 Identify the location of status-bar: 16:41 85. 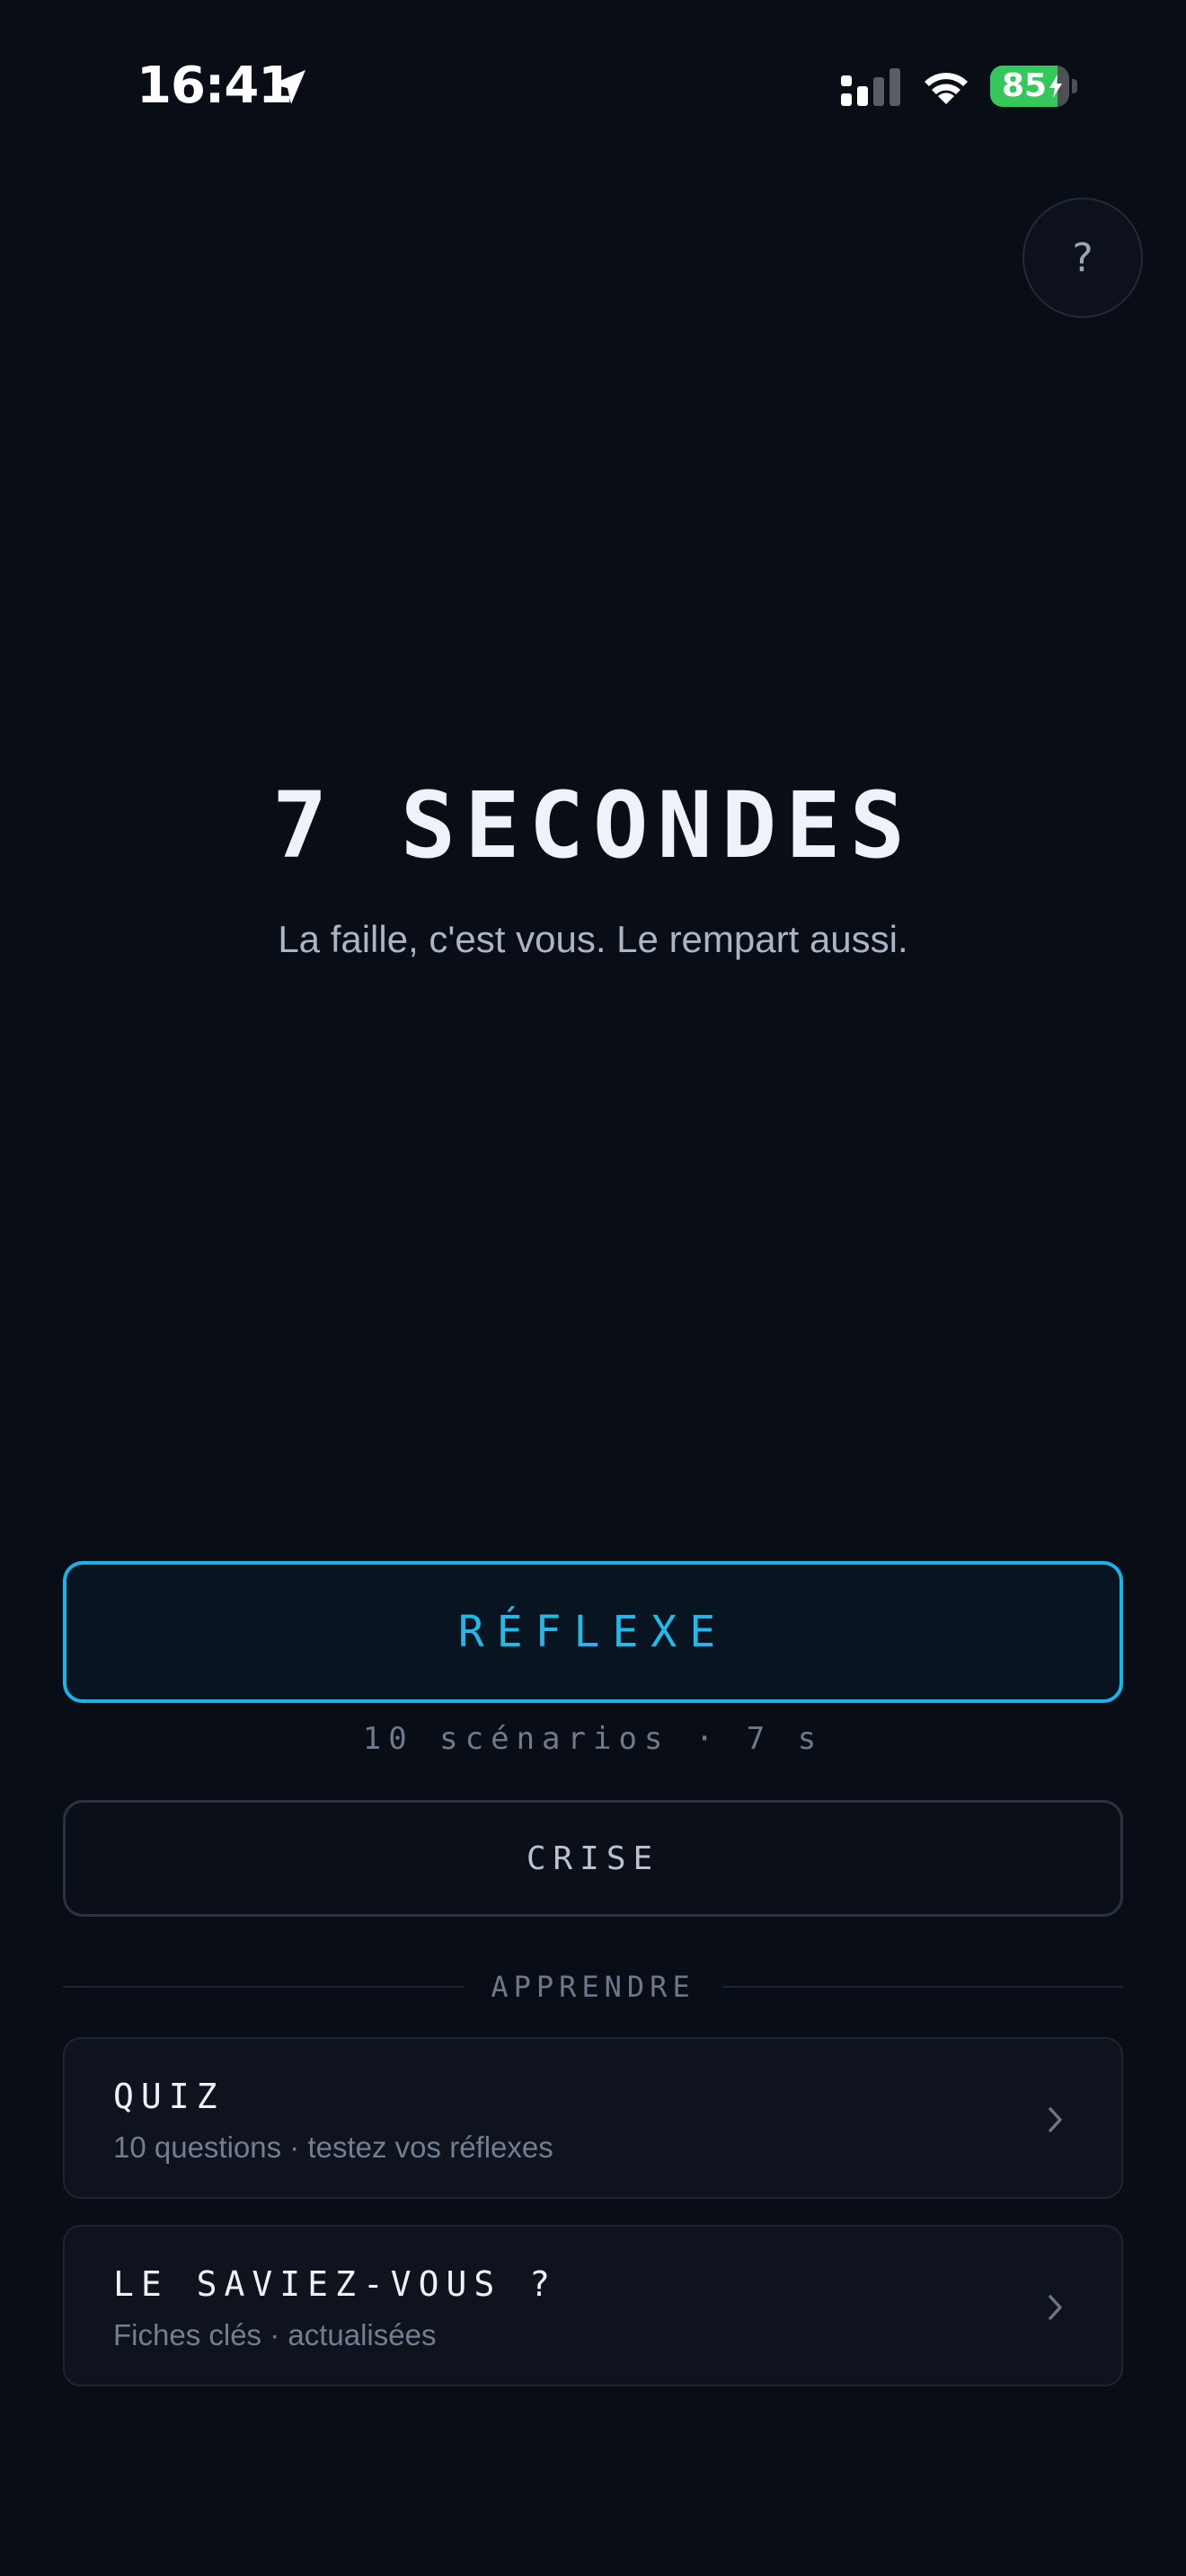
(593, 85).